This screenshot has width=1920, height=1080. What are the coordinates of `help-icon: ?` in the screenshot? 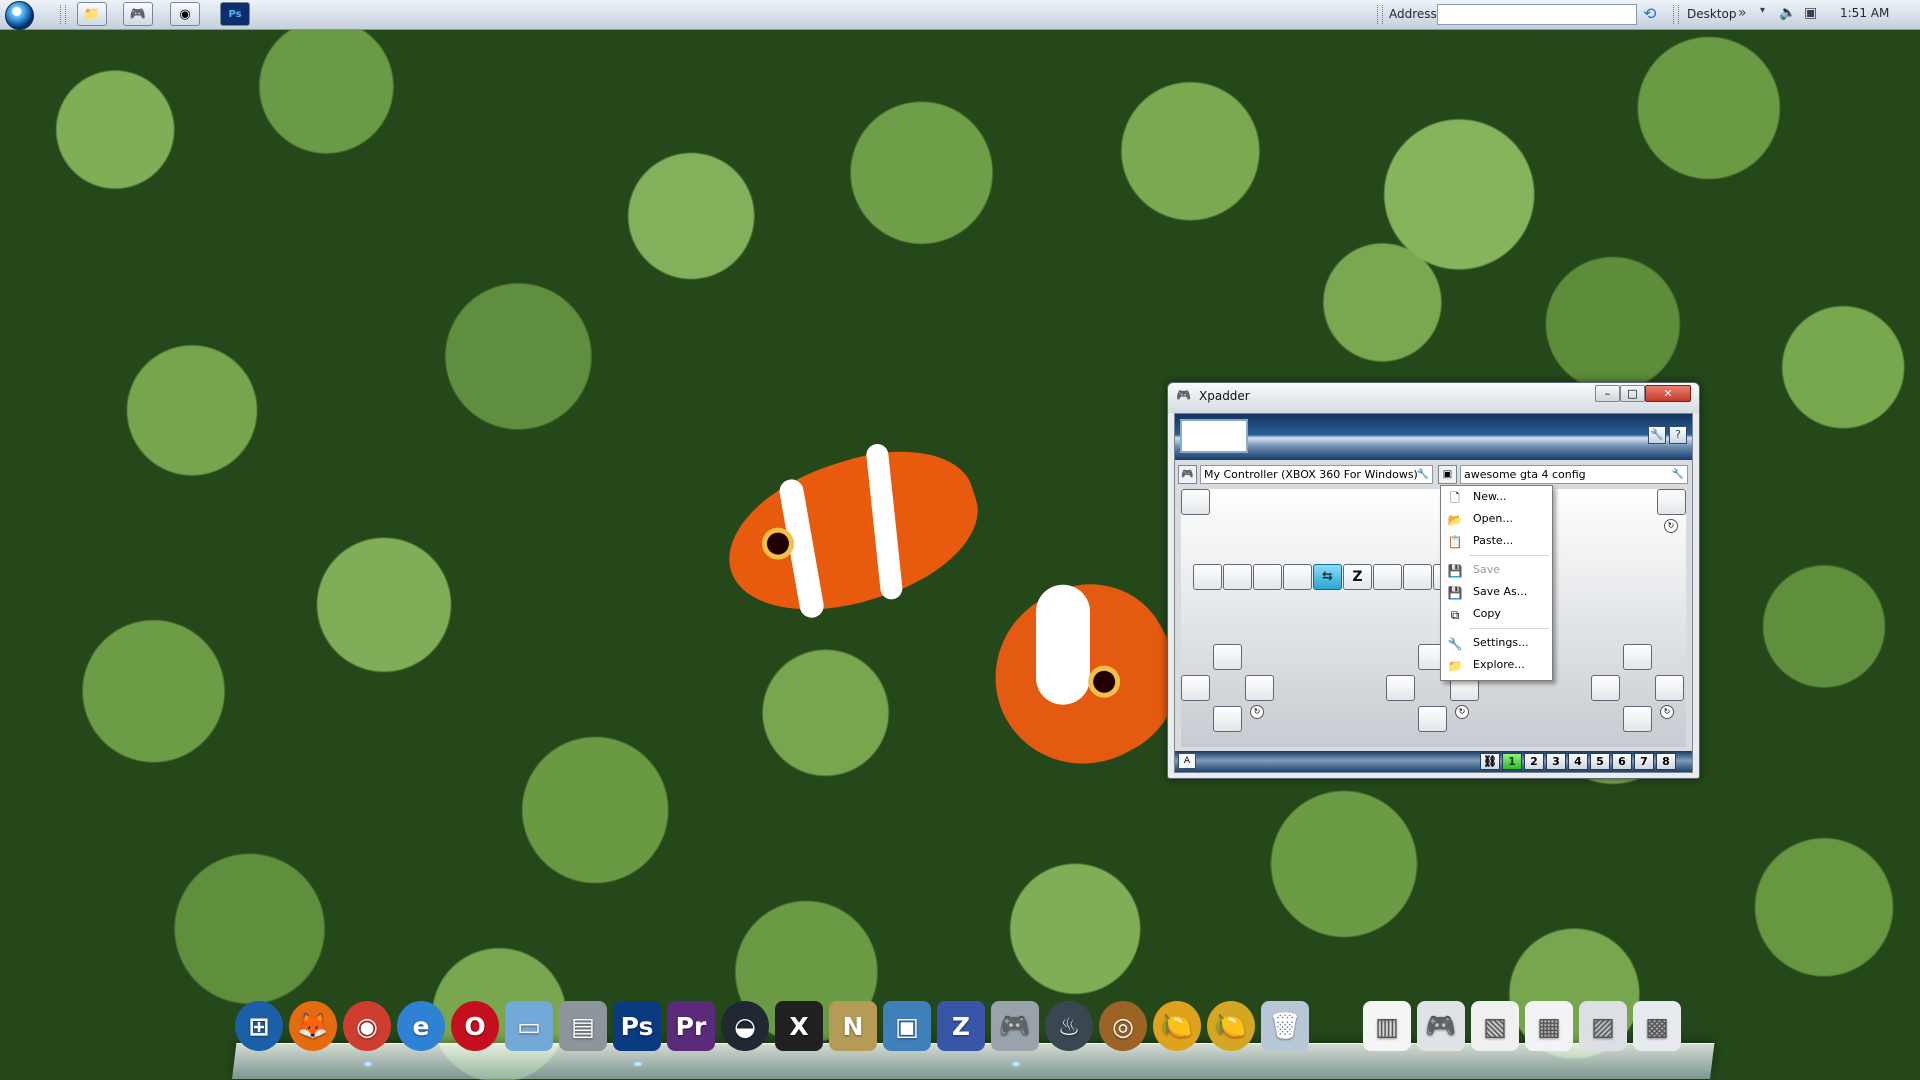 It's located at (1678, 435).